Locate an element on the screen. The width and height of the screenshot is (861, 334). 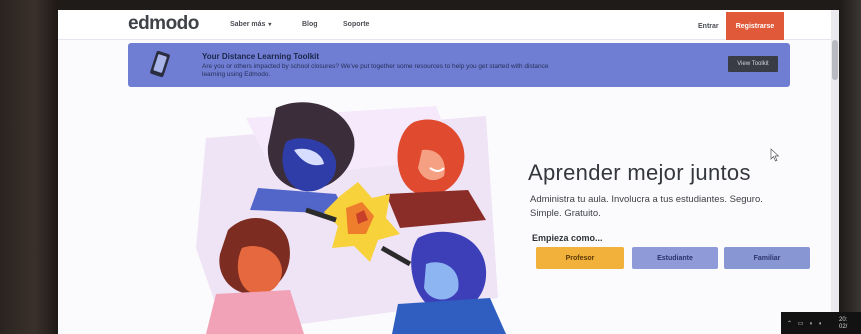
nav-soporte: Soporte is located at coordinates (356, 24).